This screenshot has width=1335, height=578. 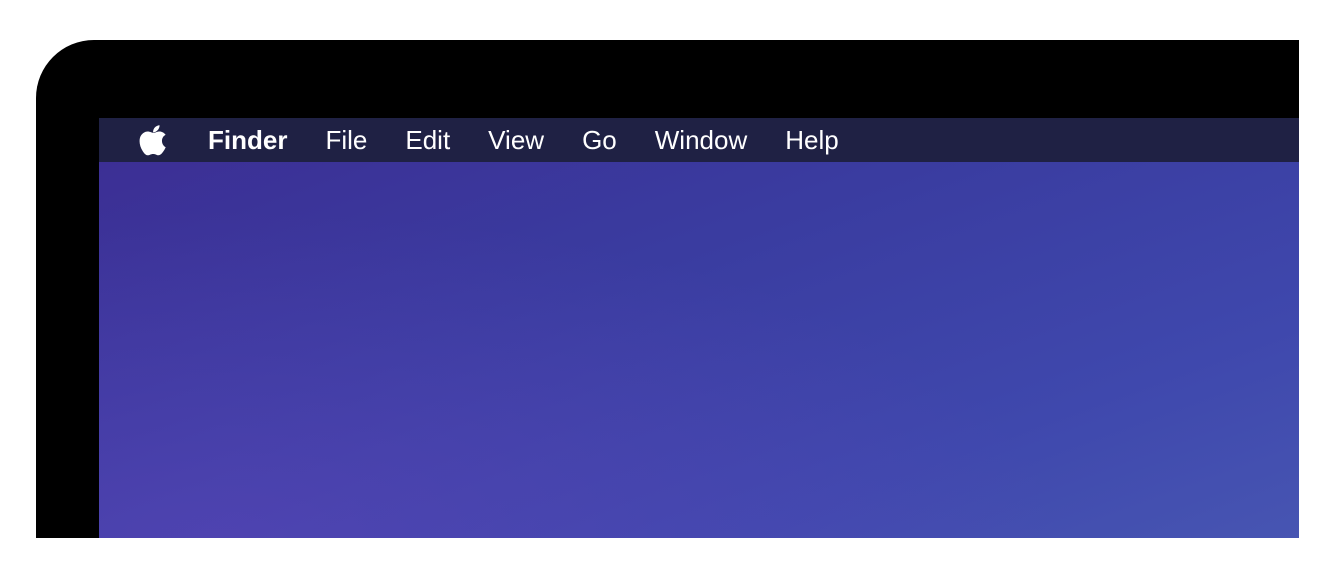 What do you see at coordinates (152, 140) in the screenshot?
I see `apple-logo-icon` at bounding box center [152, 140].